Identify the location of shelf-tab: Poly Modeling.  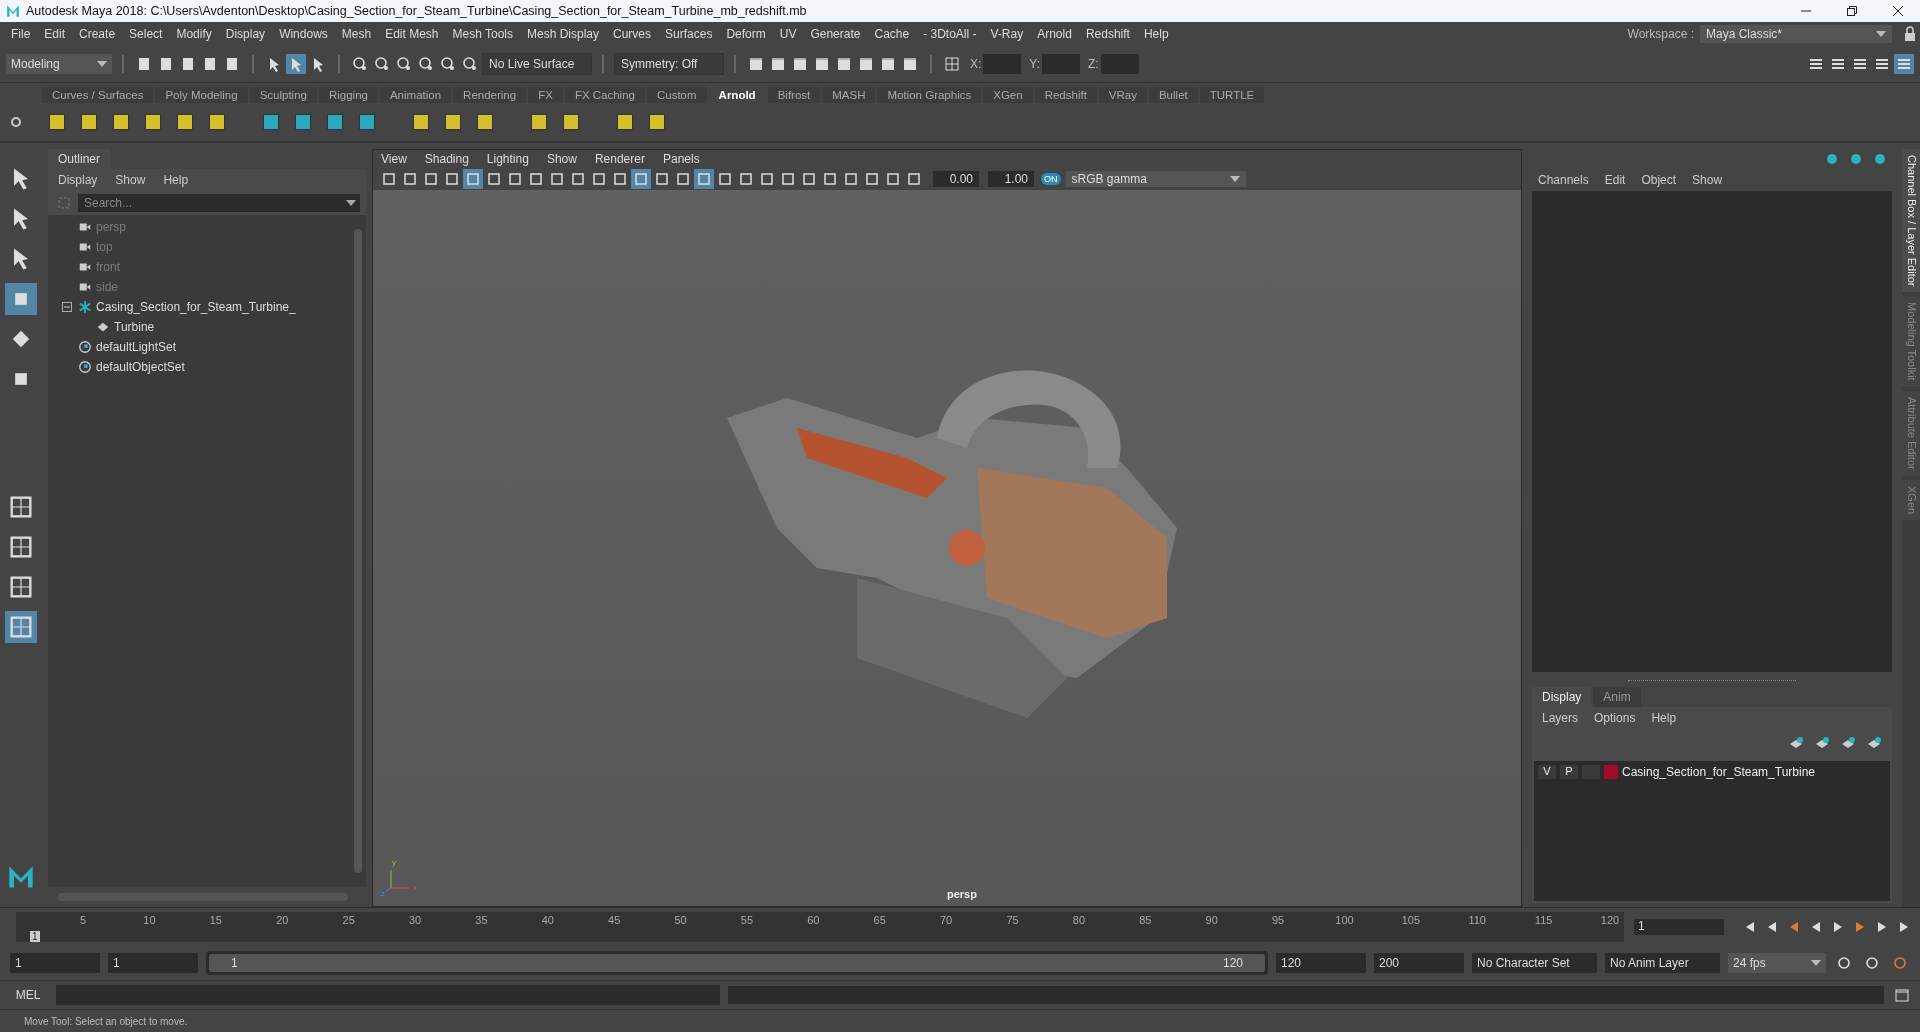
(201, 95).